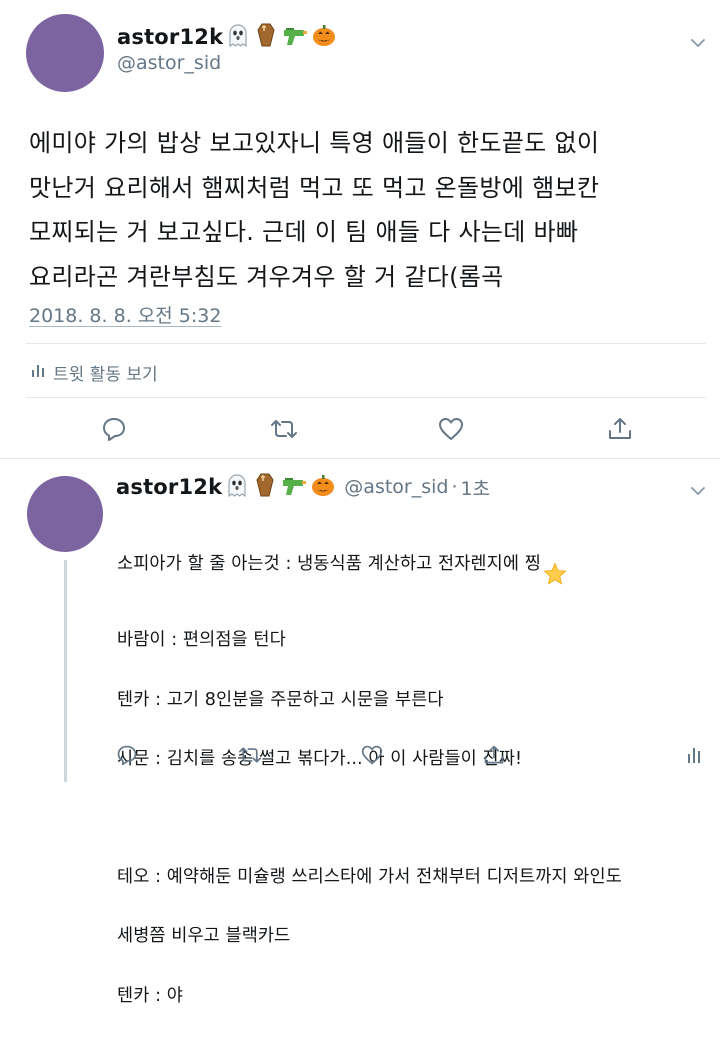 Image resolution: width=720 pixels, height=1041 pixels. What do you see at coordinates (266, 276) in the screenshot?
I see `tweet-line: 요리라곤 겨란부침도 겨우겨우 할 거 같다(롬곡` at bounding box center [266, 276].